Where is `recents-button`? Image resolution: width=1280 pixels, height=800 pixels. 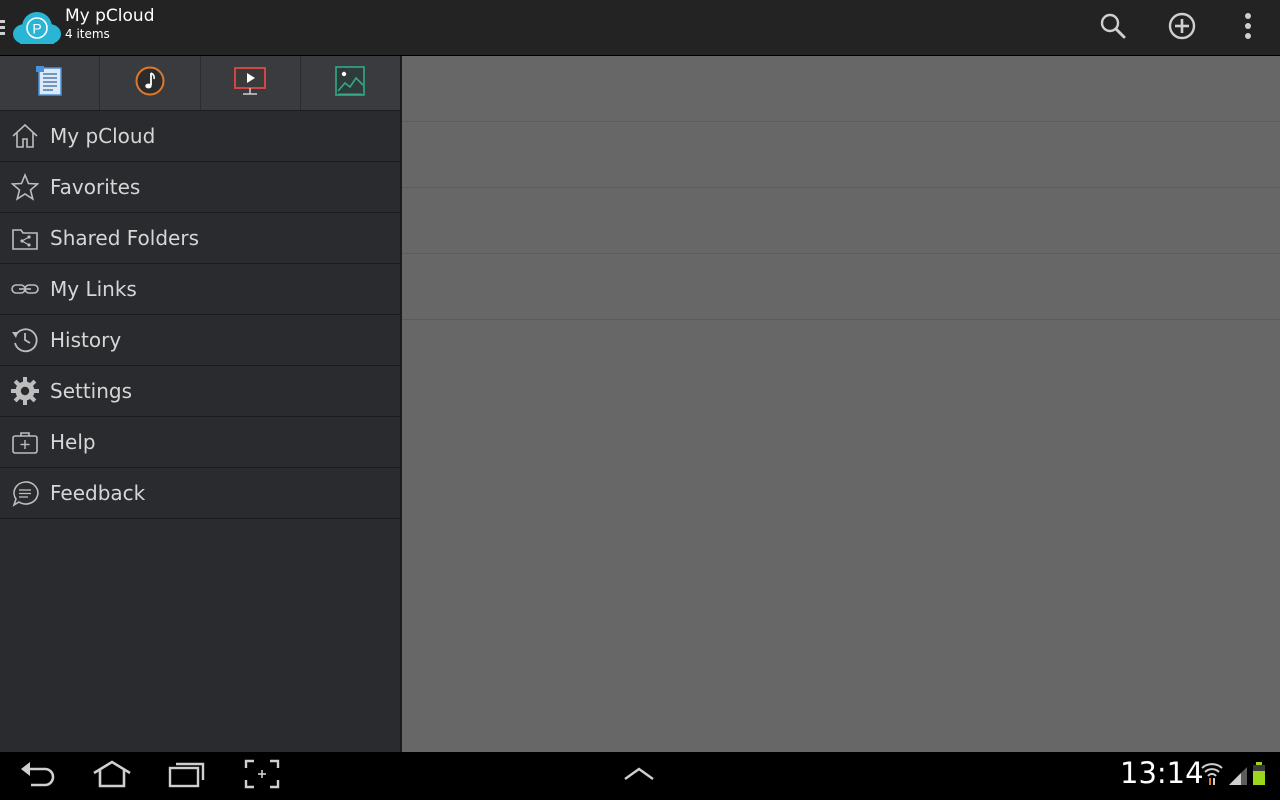
recents-button is located at coordinates (187, 776).